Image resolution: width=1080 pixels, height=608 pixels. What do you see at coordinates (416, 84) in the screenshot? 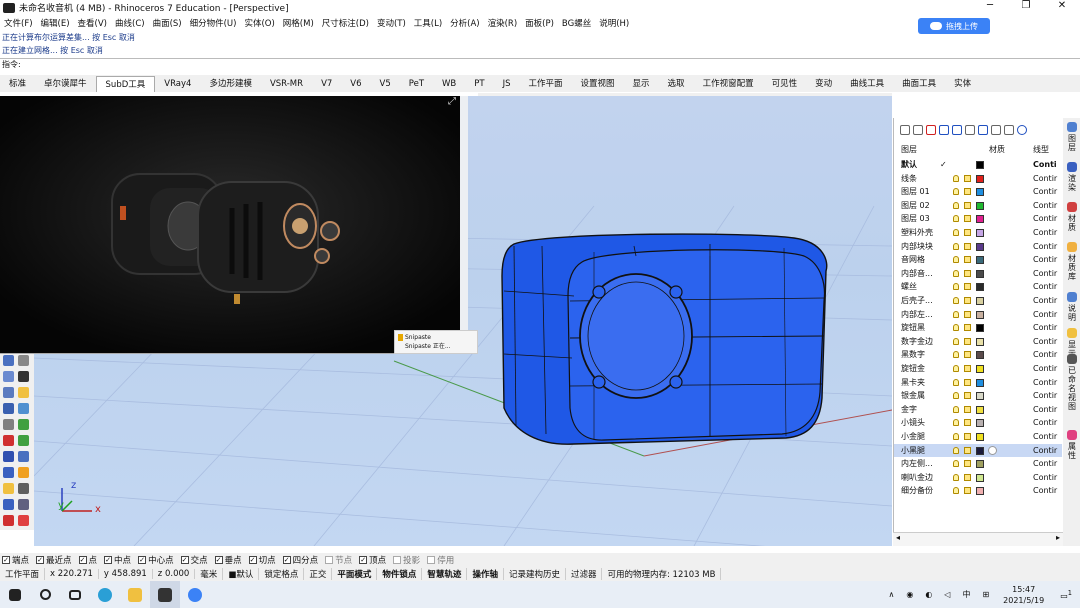
I see `tab-pet: PeT` at bounding box center [416, 84].